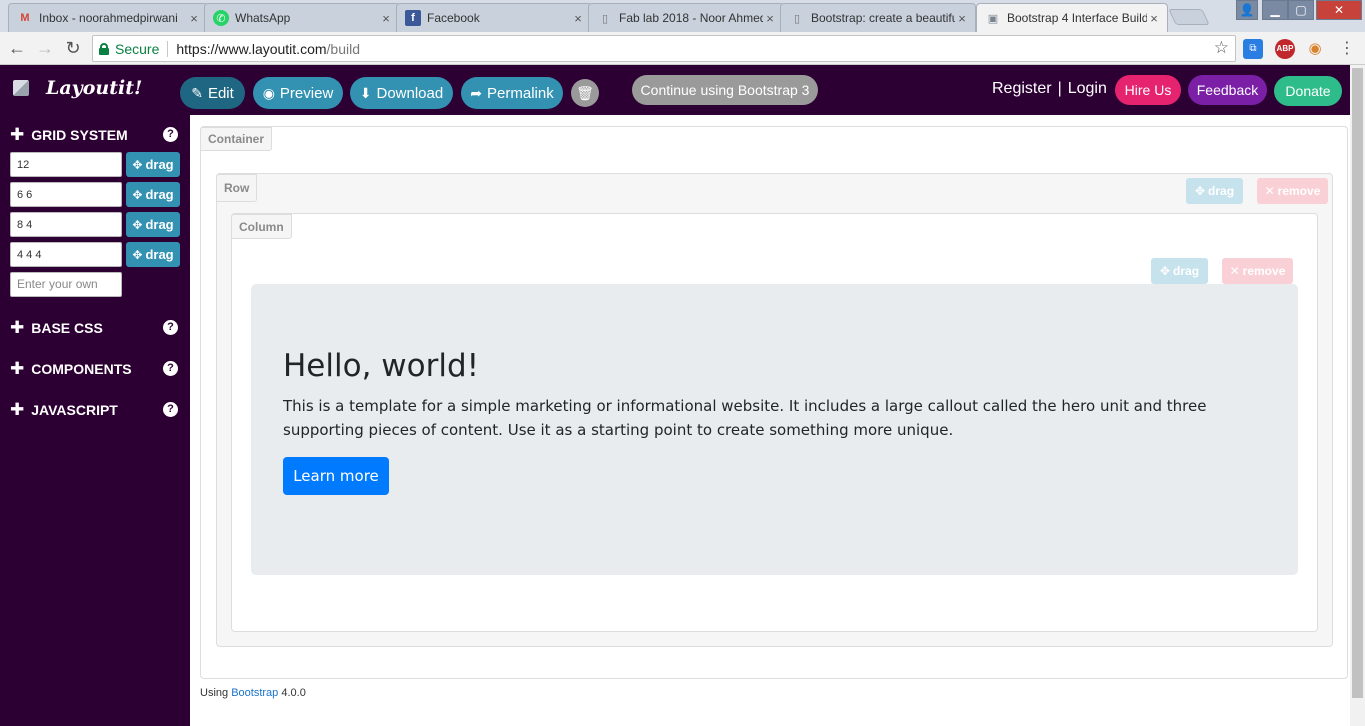  I want to click on sidebar-section-components: ✚ COMPONENTS ?, so click(94, 369).